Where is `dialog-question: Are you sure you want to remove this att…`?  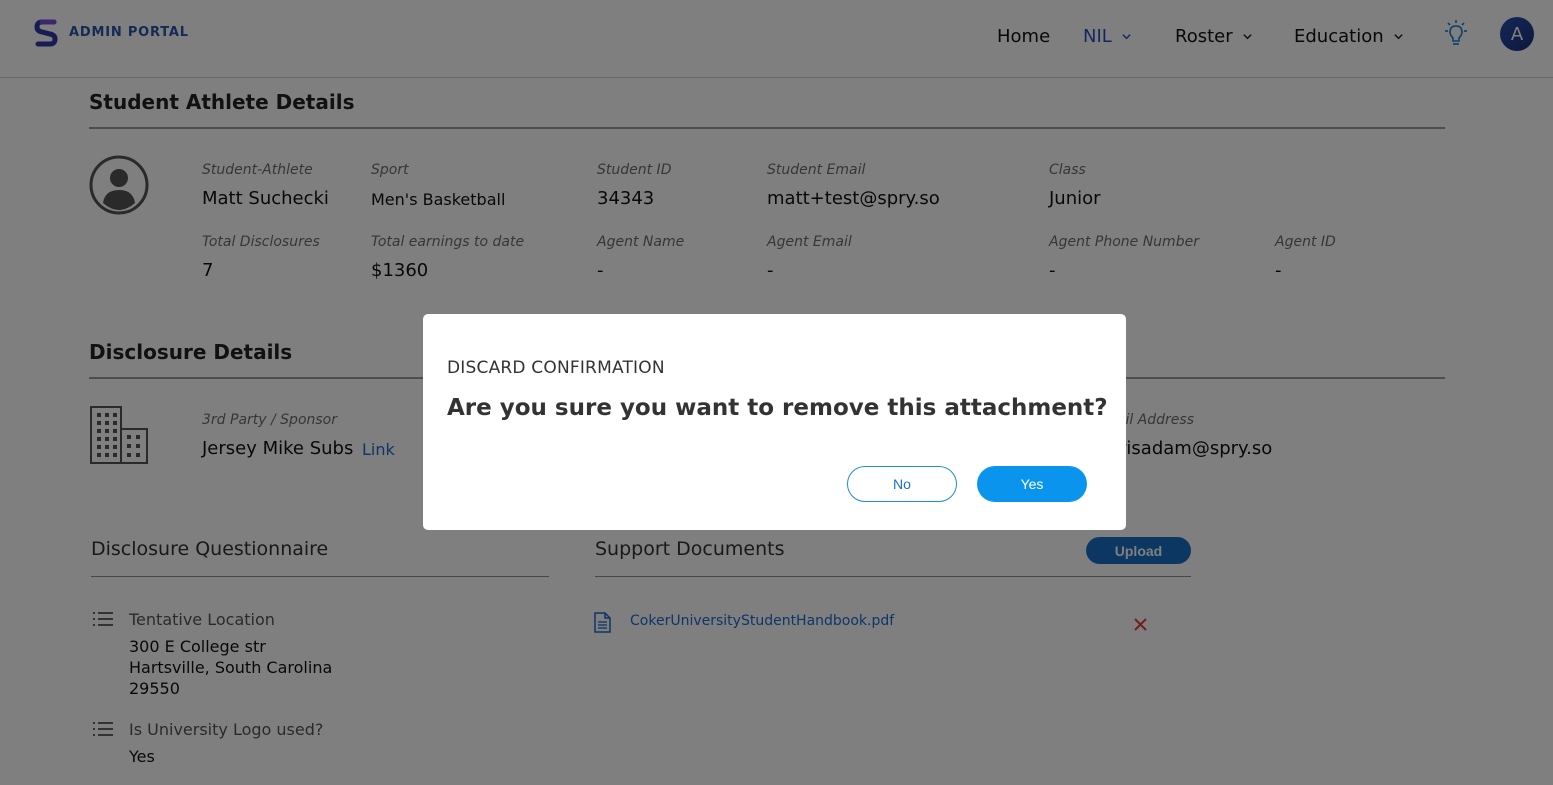
dialog-question: Are you sure you want to remove this att… is located at coordinates (777, 408).